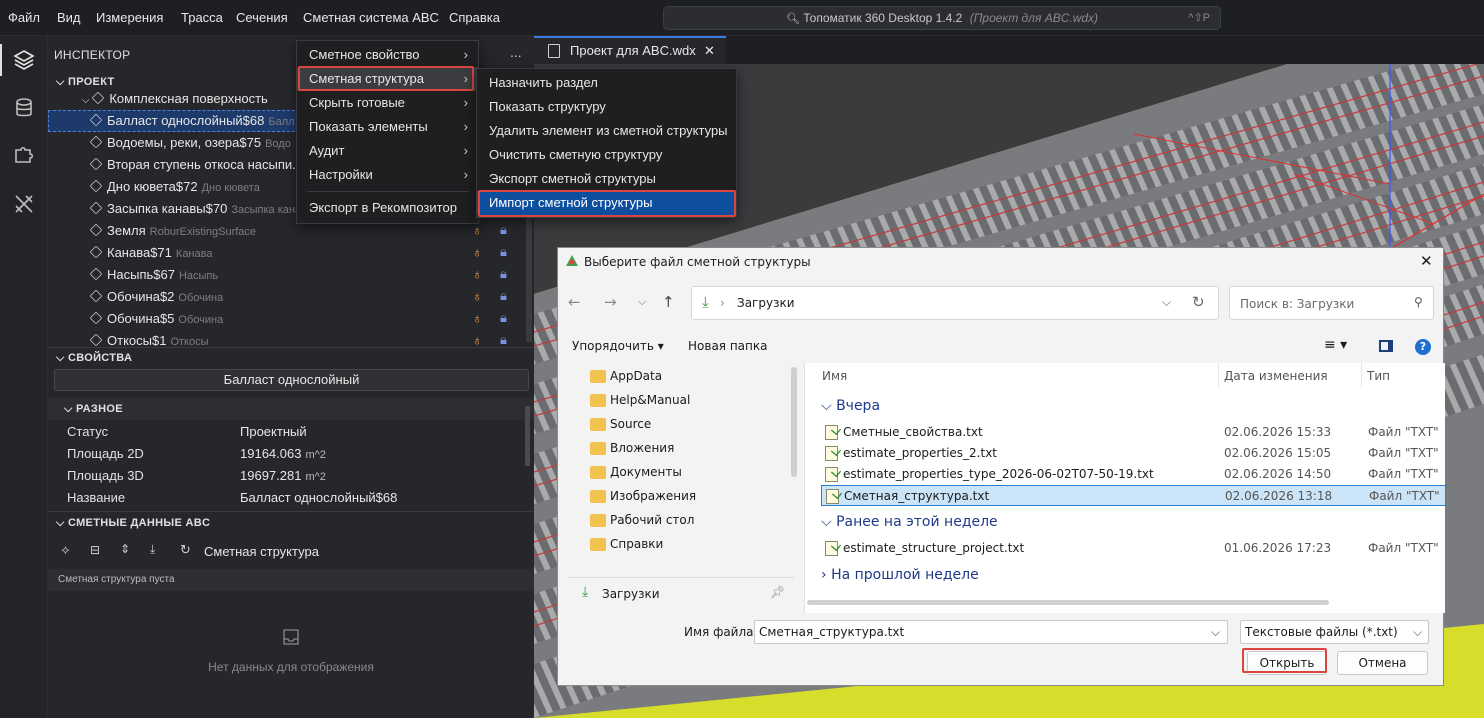 The width and height of the screenshot is (1484, 718). Describe the element at coordinates (1378, 376) in the screenshot. I see `column-type: Тип` at that location.